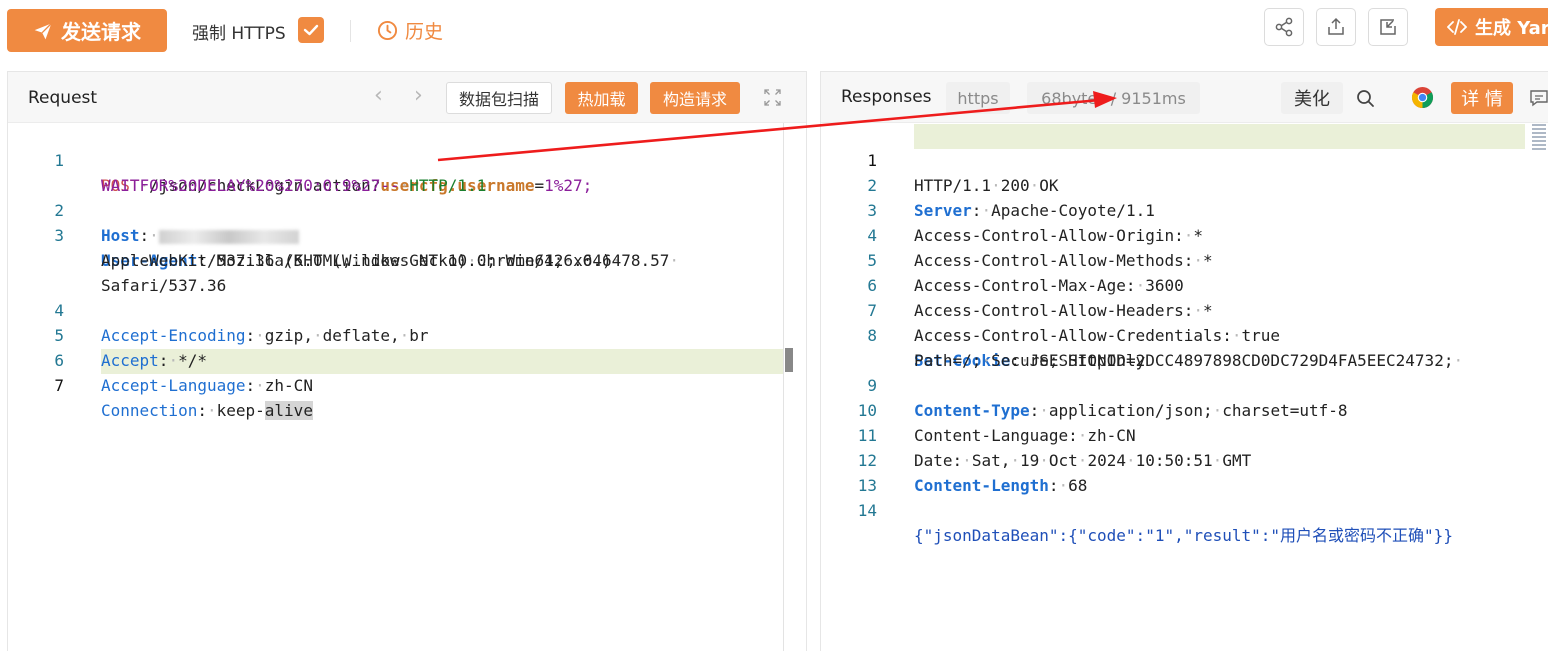  I want to click on chrome-icon, so click(1422, 97).